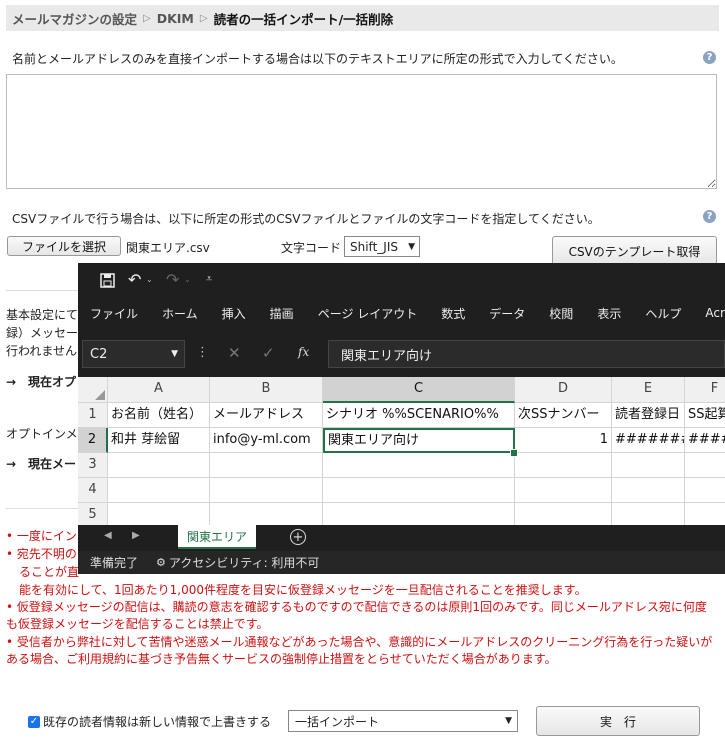 The image size is (725, 744). What do you see at coordinates (382, 246) in the screenshot?
I see `encoding-select: Shift_JIS ▼` at bounding box center [382, 246].